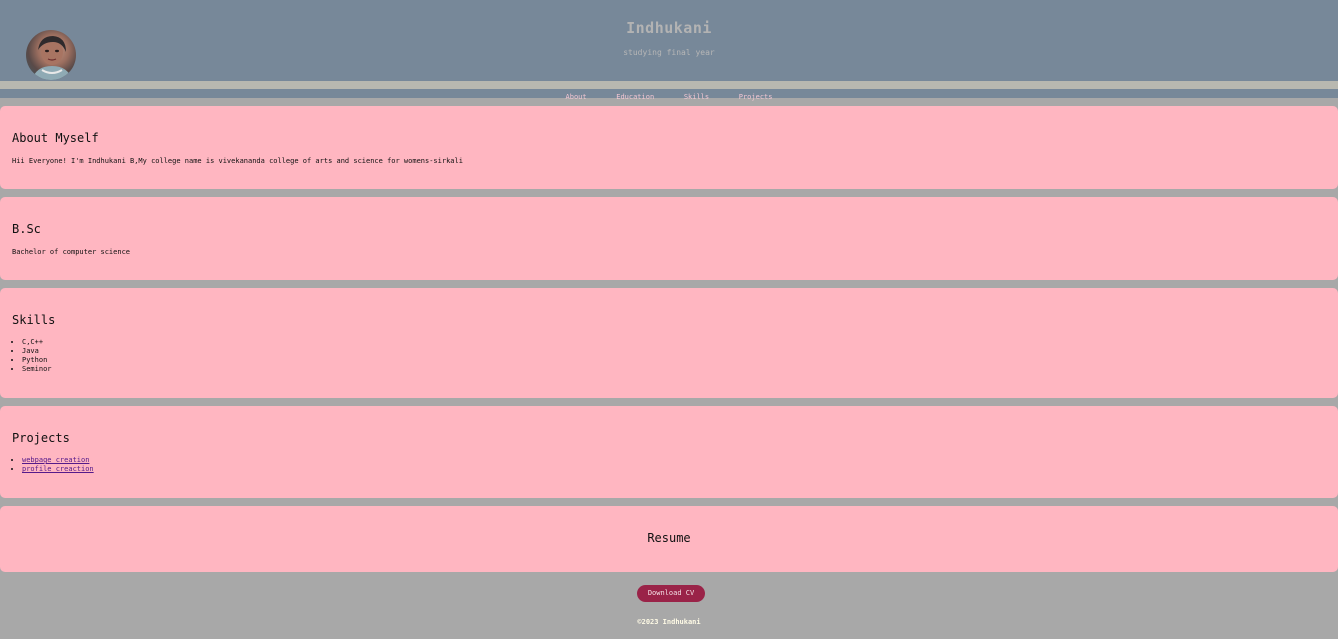 The width and height of the screenshot is (1338, 639). Describe the element at coordinates (37, 342) in the screenshot. I see `skill-item: C,C++` at that location.